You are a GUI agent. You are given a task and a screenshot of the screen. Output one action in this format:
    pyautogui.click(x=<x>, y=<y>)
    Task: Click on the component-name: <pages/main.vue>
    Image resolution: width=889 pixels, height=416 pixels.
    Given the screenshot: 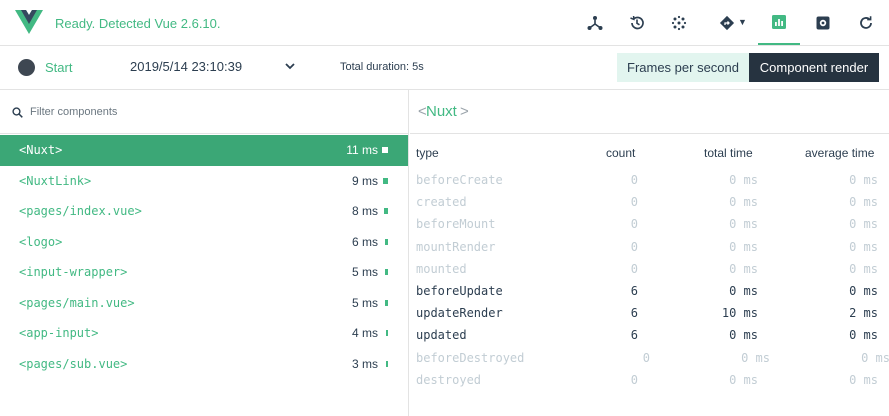 What is the action you would take?
    pyautogui.click(x=77, y=302)
    